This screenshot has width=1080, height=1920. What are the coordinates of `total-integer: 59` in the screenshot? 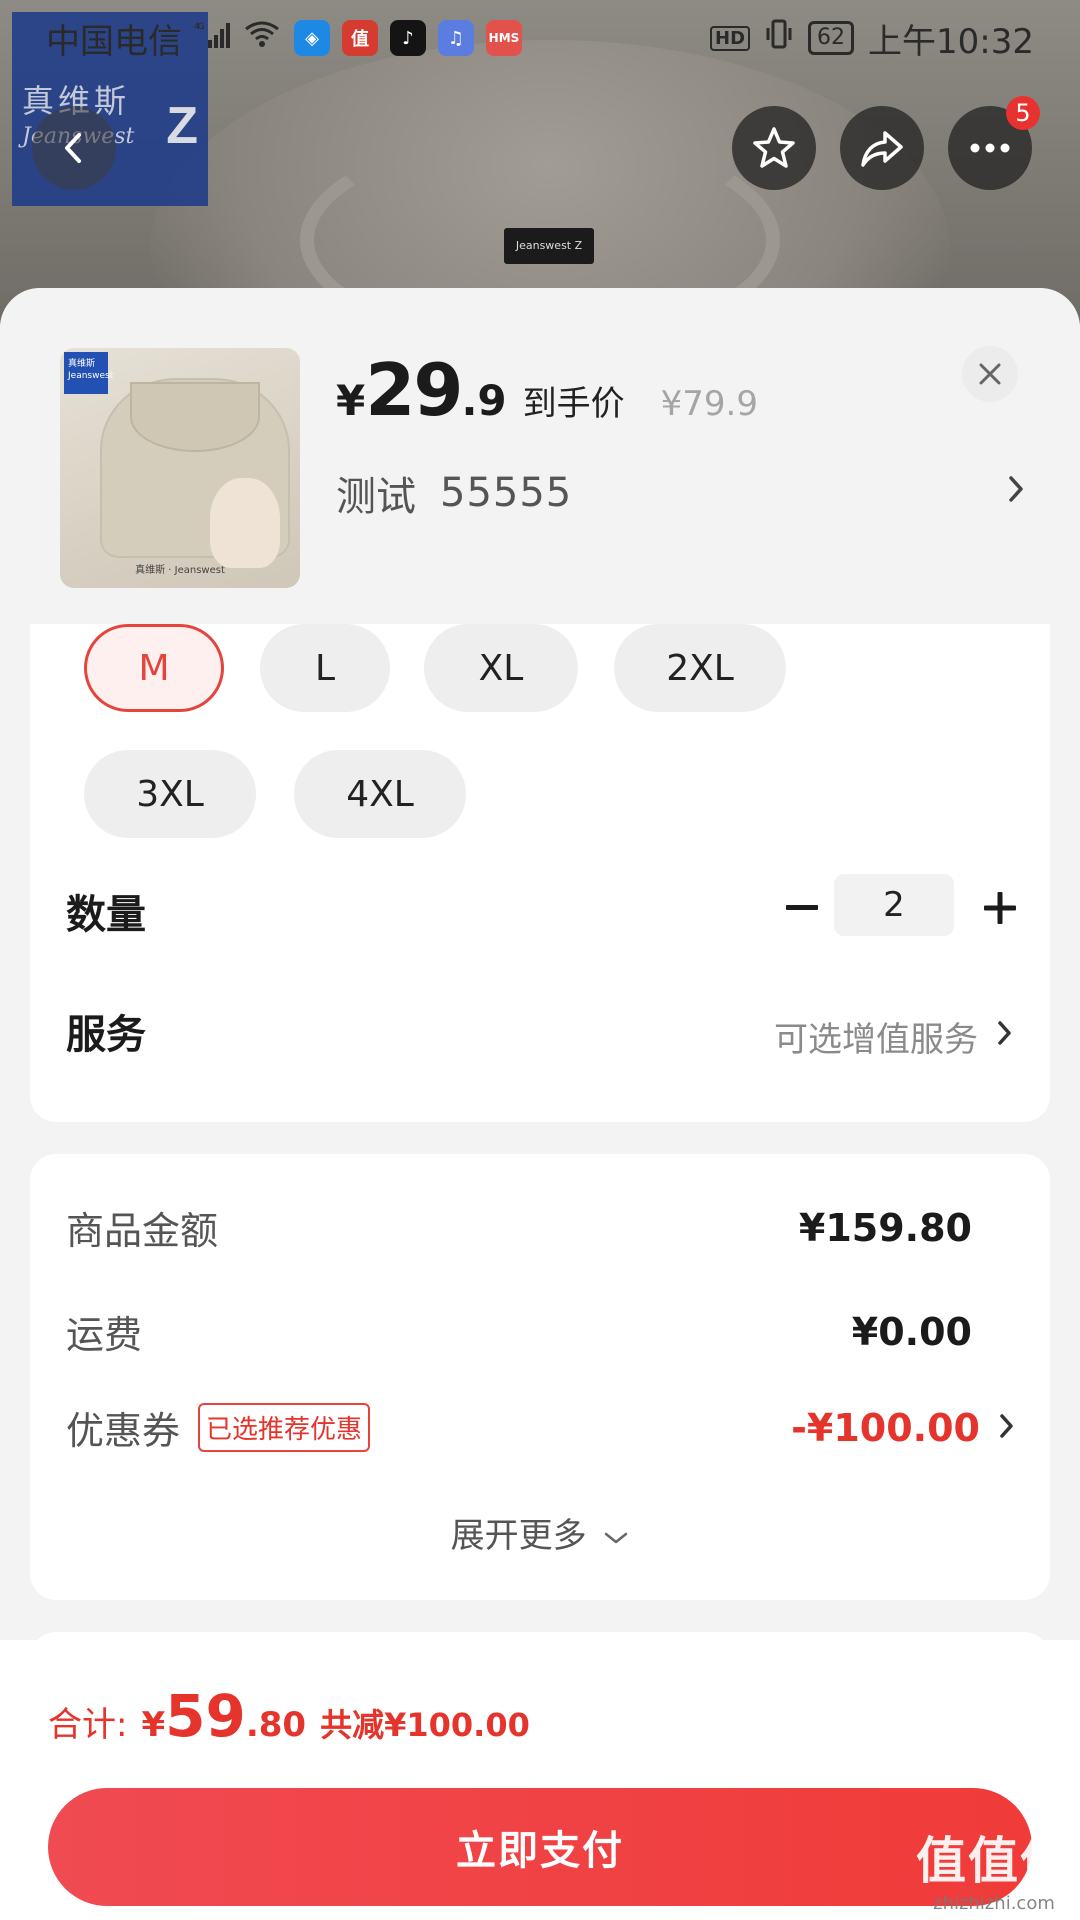 It's located at (205, 1716).